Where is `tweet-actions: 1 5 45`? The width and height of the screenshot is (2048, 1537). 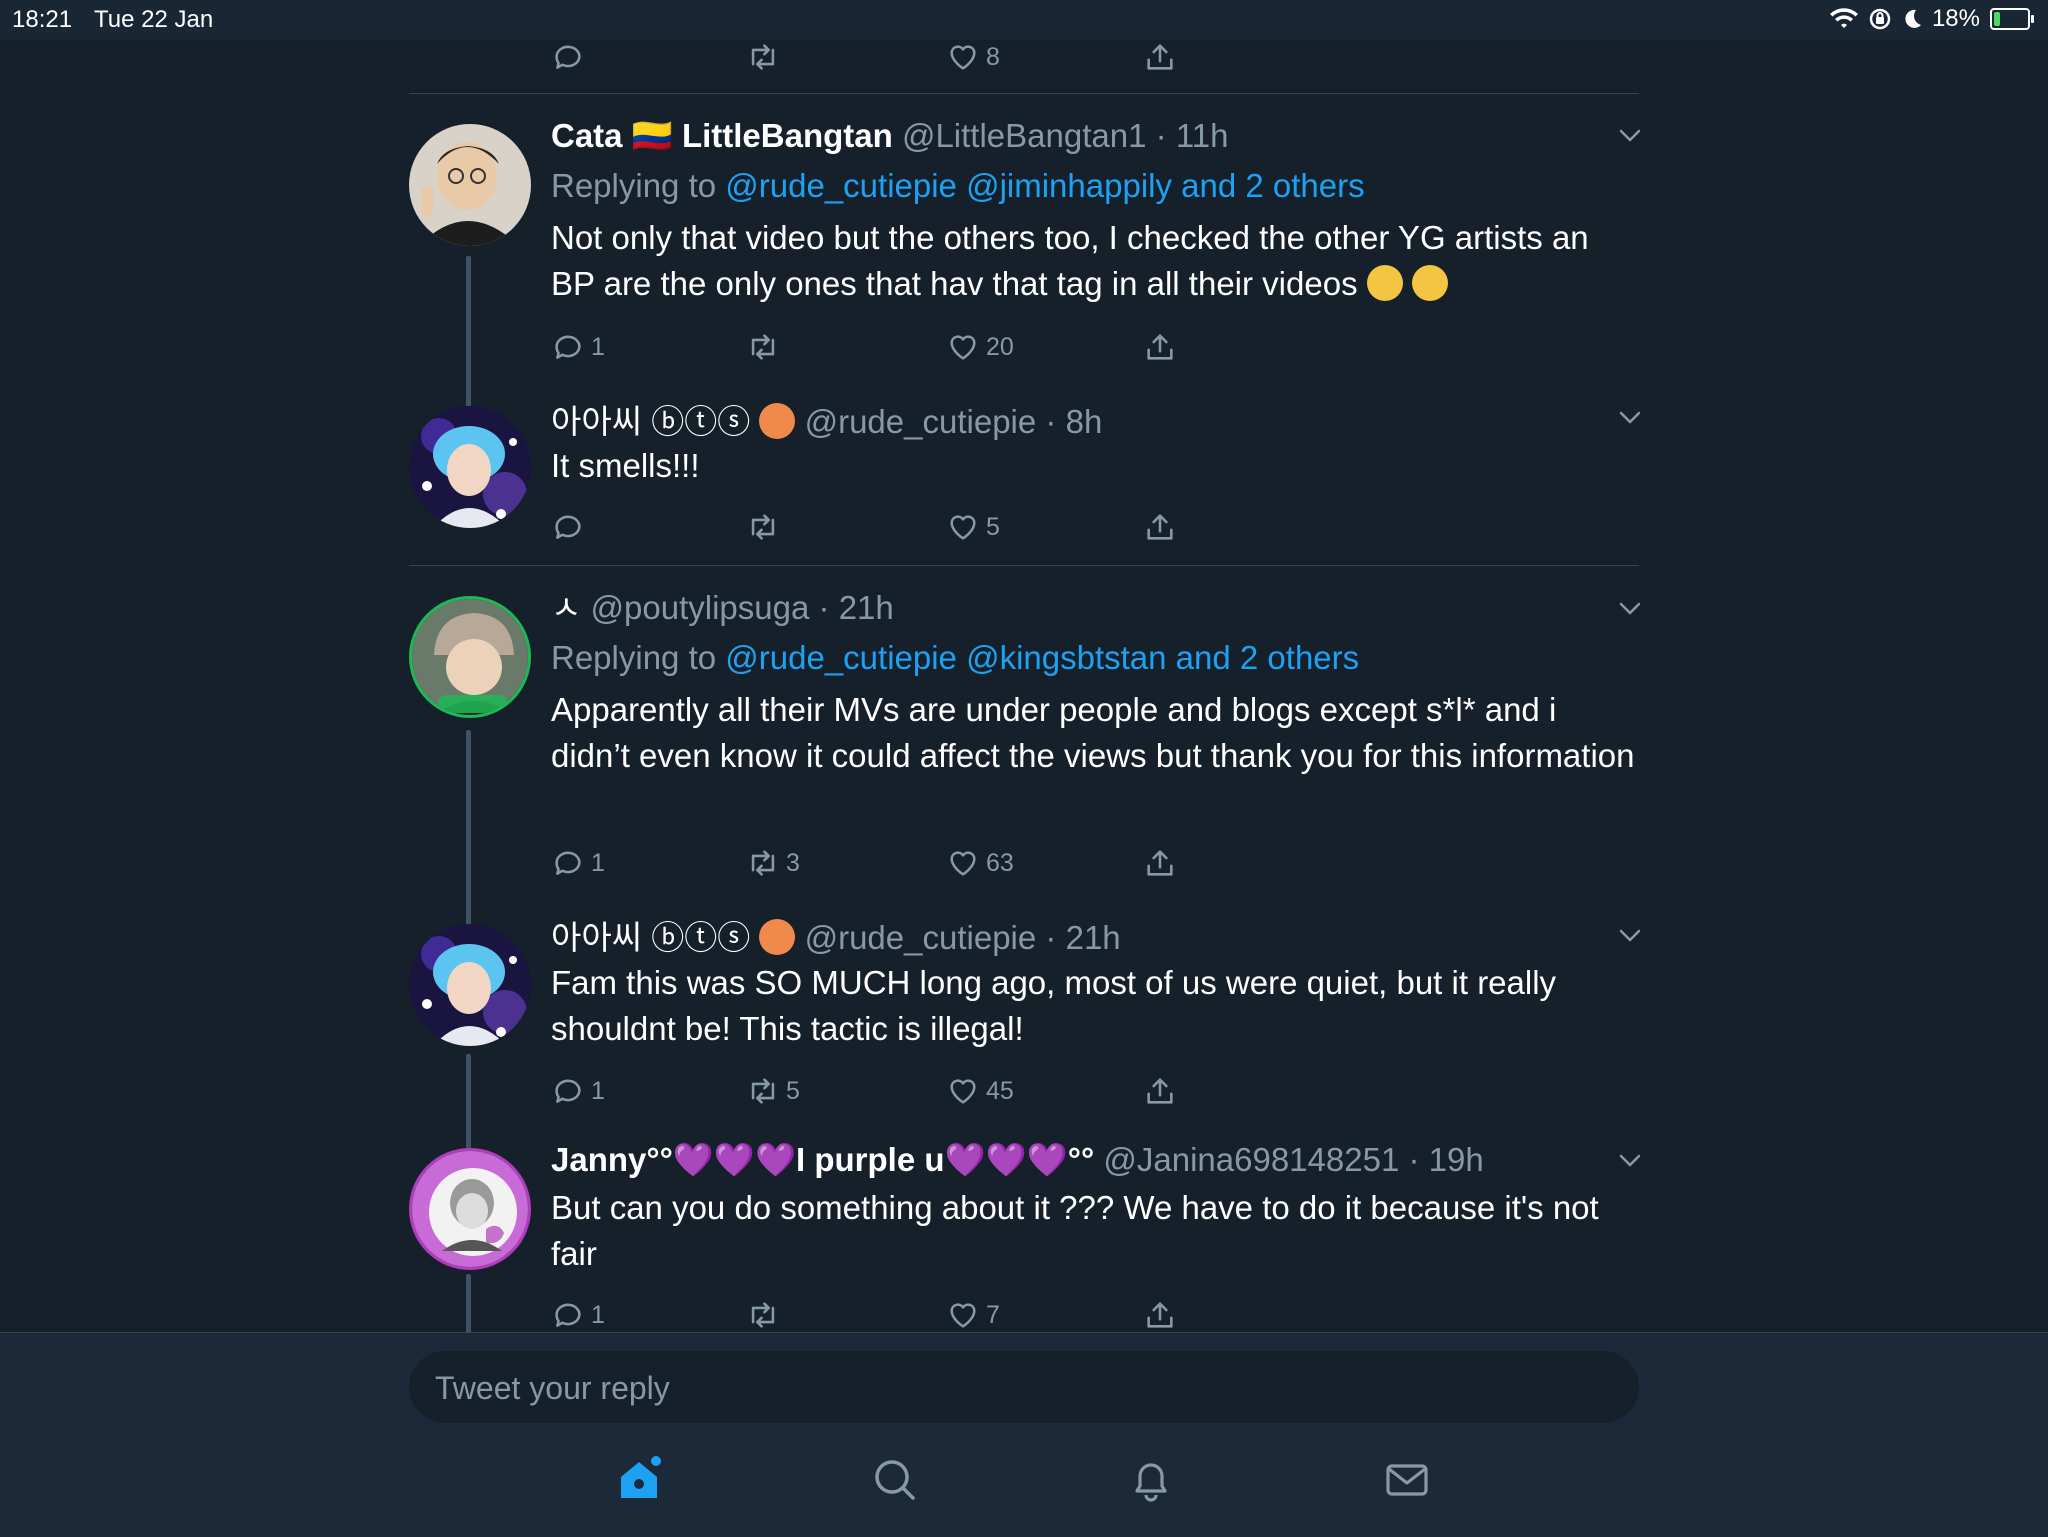 tweet-actions: 1 5 45 is located at coordinates (876, 1091).